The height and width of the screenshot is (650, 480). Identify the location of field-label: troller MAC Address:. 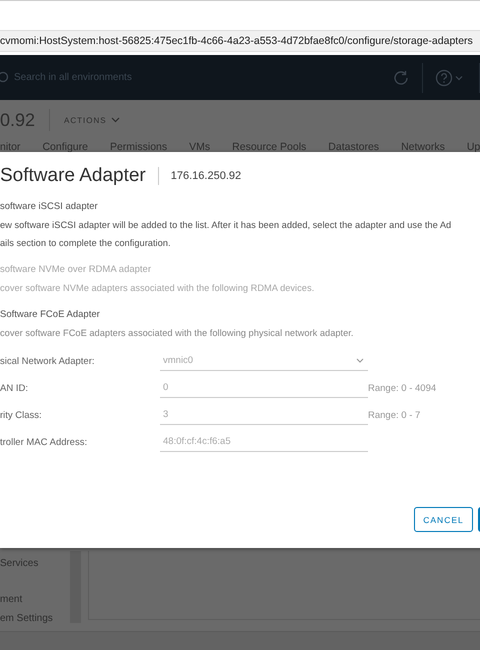
(44, 442).